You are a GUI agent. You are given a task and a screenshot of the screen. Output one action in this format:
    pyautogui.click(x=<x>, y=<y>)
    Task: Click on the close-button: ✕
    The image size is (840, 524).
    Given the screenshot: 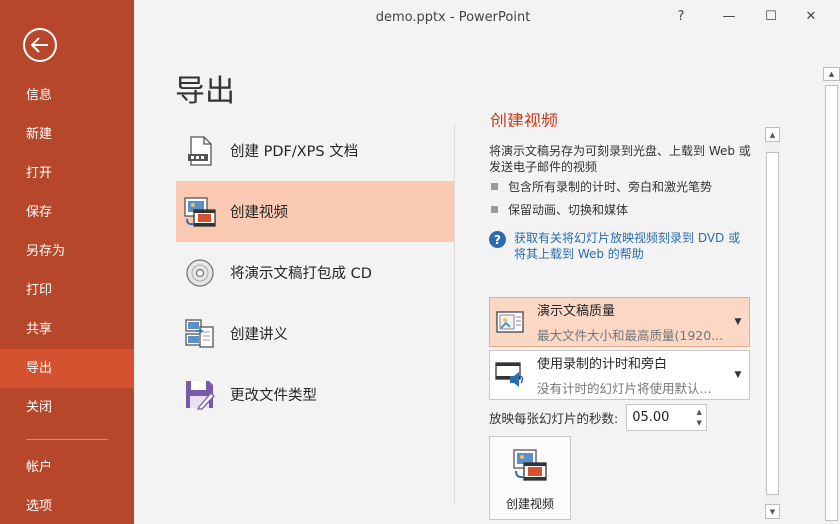 What is the action you would take?
    pyautogui.click(x=811, y=16)
    